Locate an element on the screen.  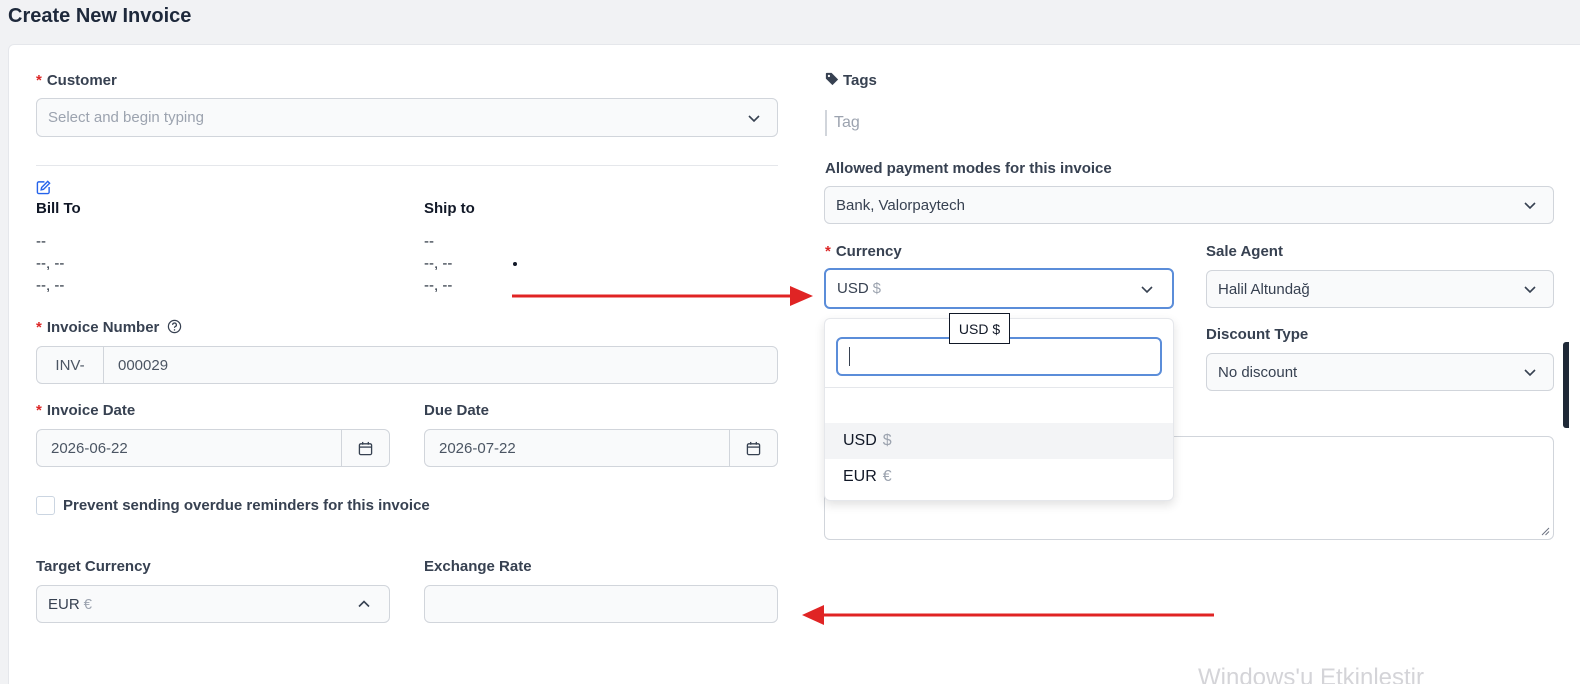
invoice-number-field: INV- 000029 is located at coordinates (407, 365).